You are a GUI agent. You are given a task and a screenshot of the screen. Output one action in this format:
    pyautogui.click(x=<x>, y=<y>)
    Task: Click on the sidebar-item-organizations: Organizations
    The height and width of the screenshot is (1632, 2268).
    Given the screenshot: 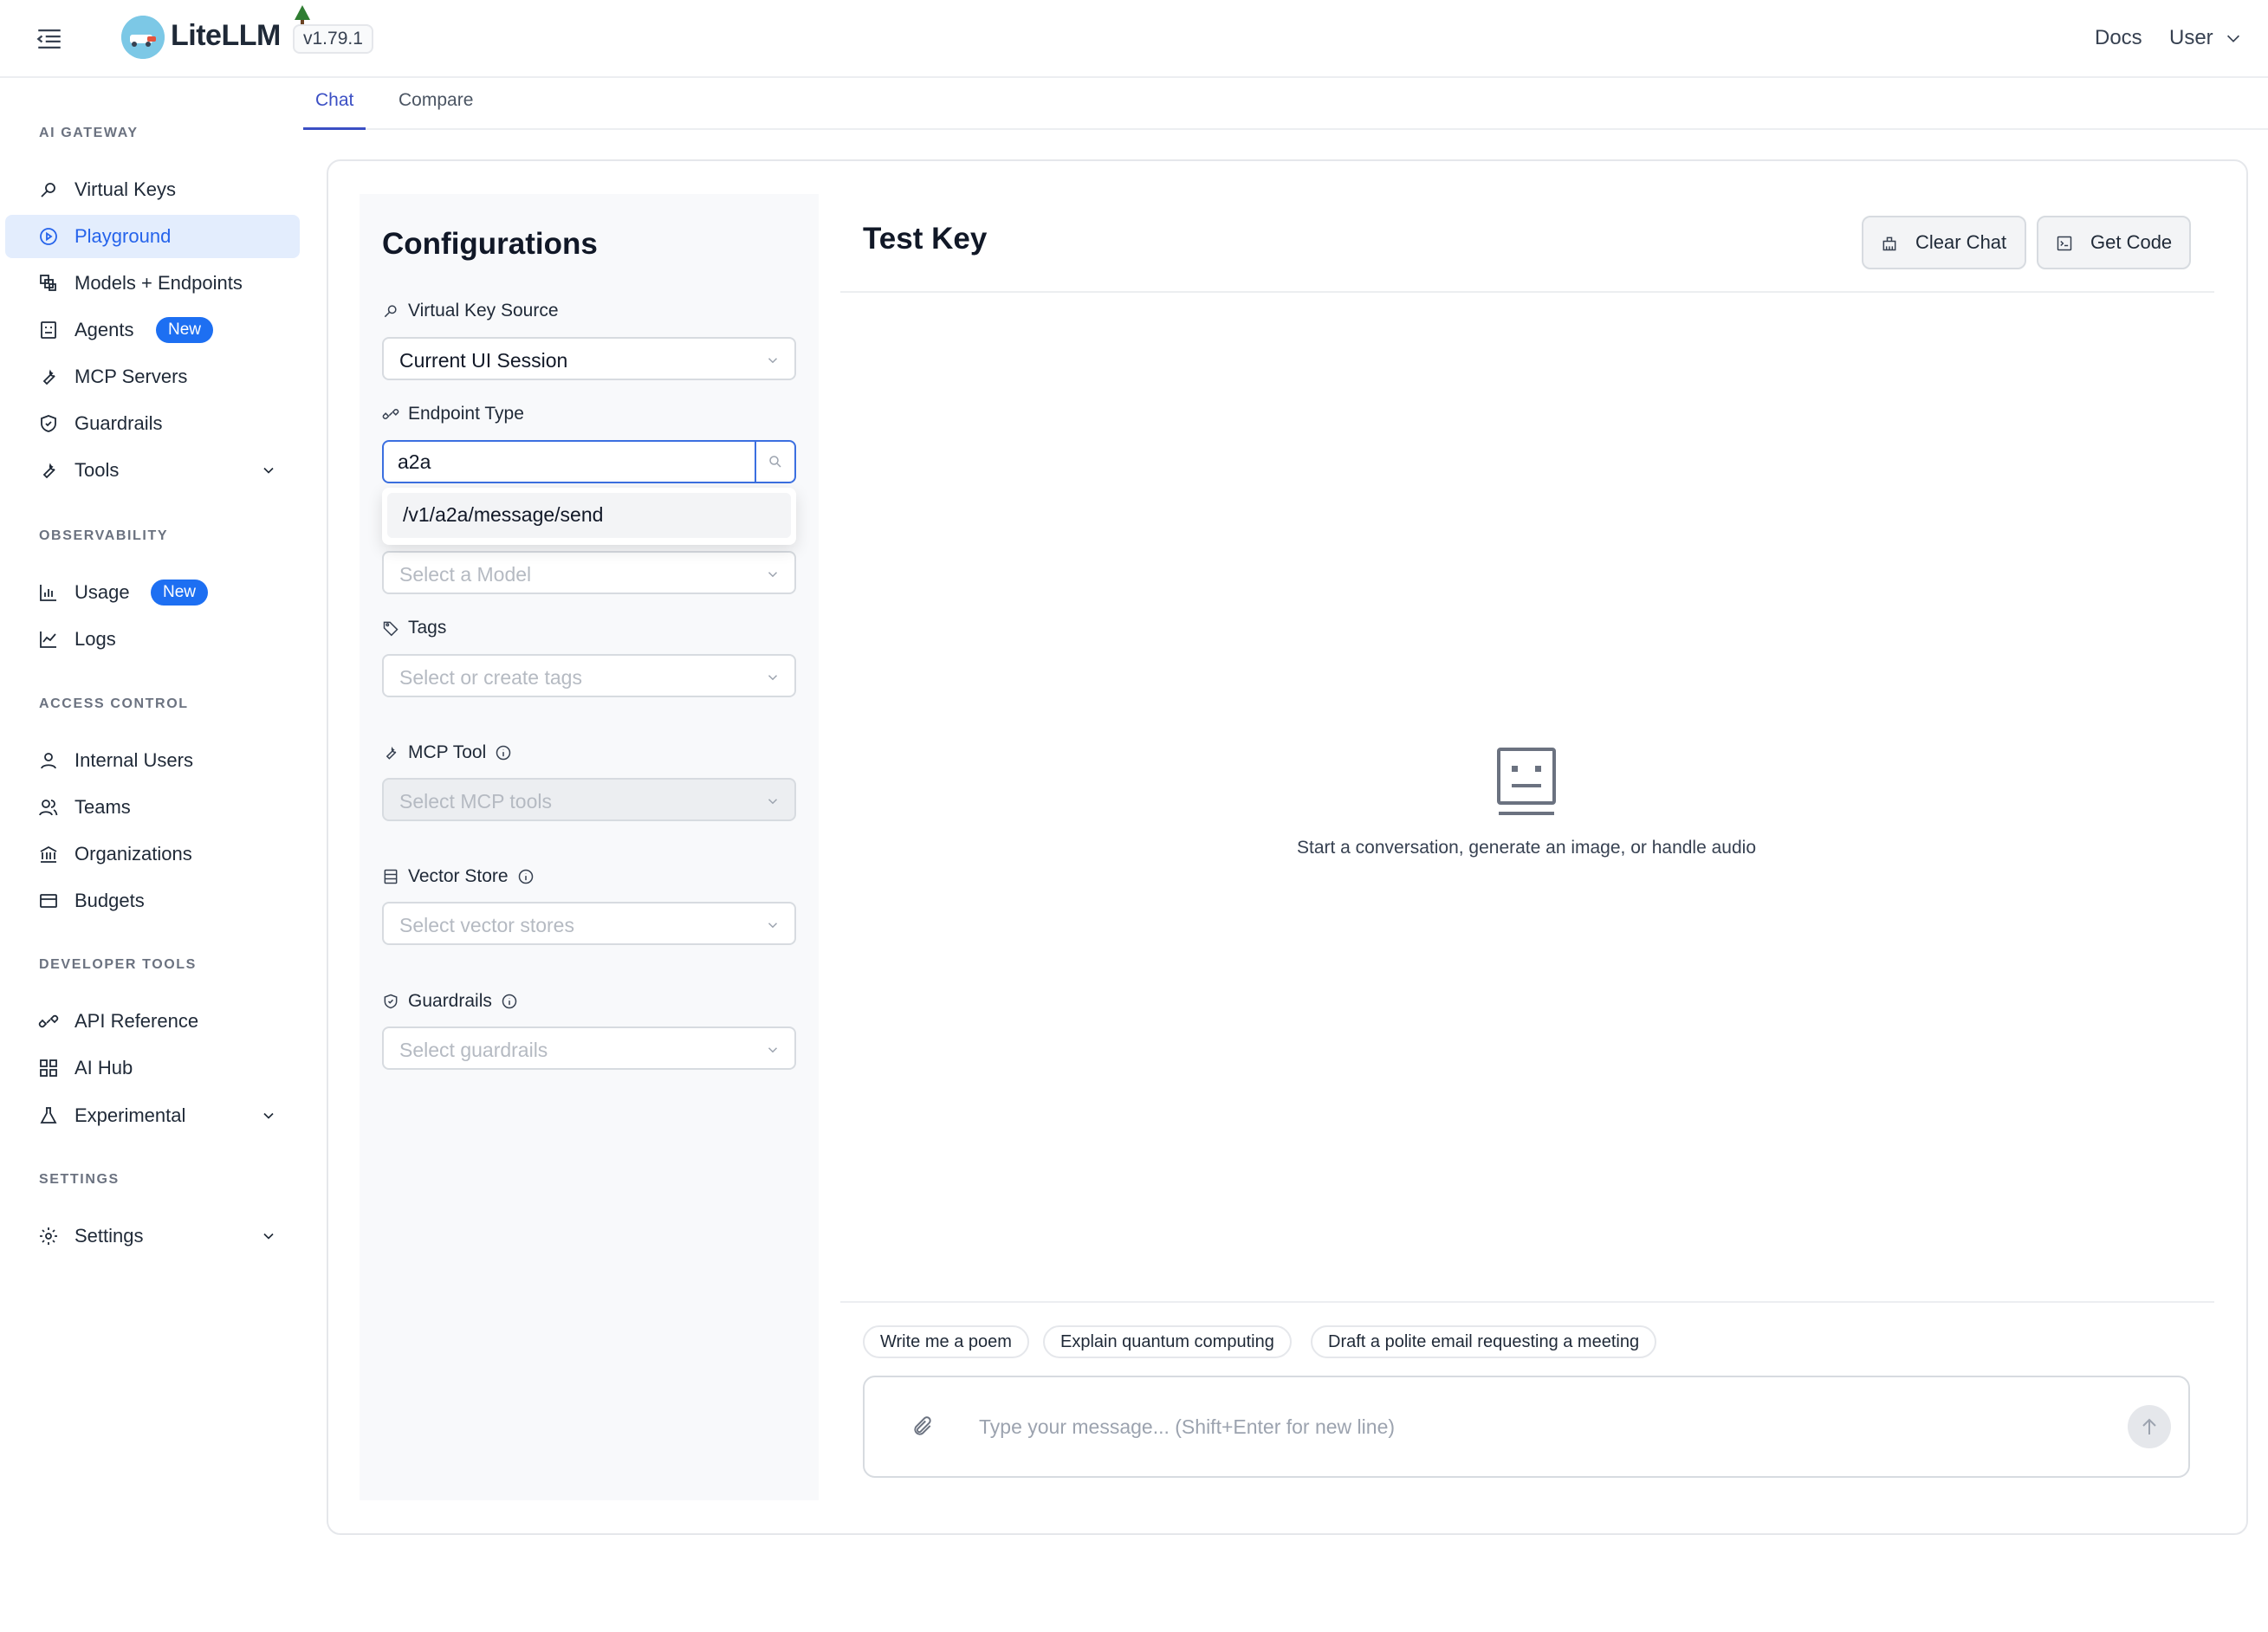 What is the action you would take?
    pyautogui.click(x=152, y=854)
    